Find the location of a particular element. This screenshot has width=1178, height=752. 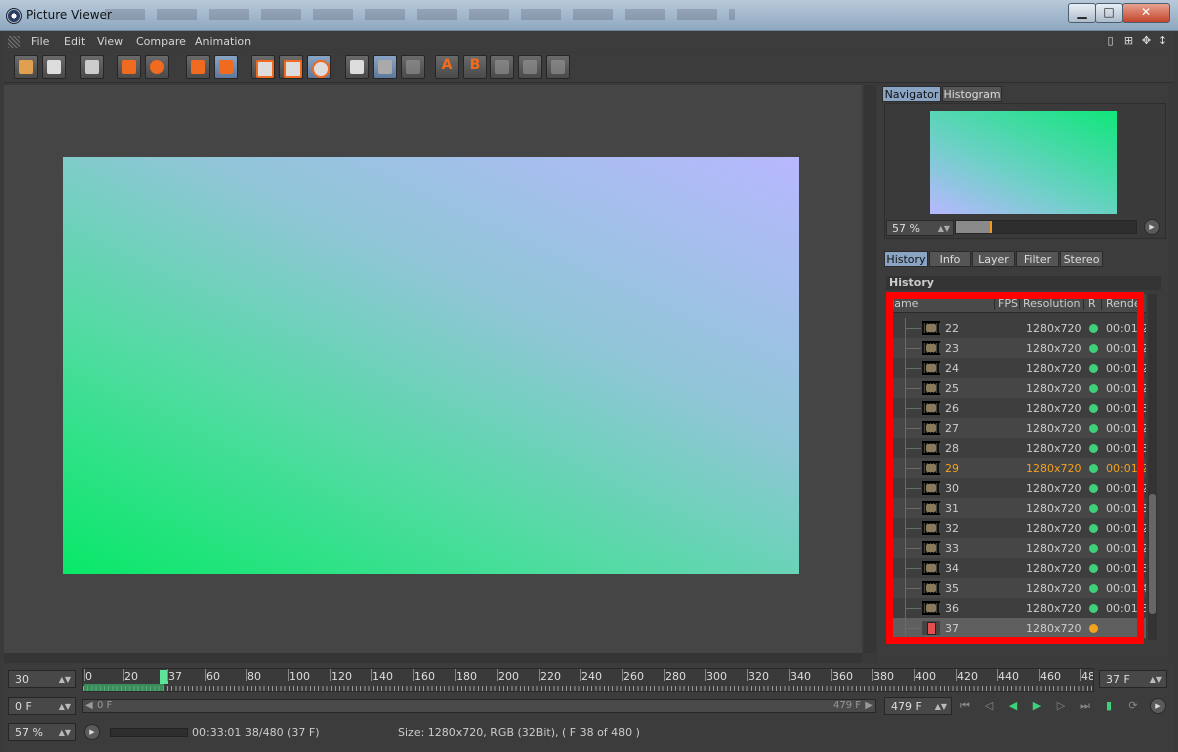

history-row: 36 1280x720 00:01:3 is located at coordinates (1017, 608).